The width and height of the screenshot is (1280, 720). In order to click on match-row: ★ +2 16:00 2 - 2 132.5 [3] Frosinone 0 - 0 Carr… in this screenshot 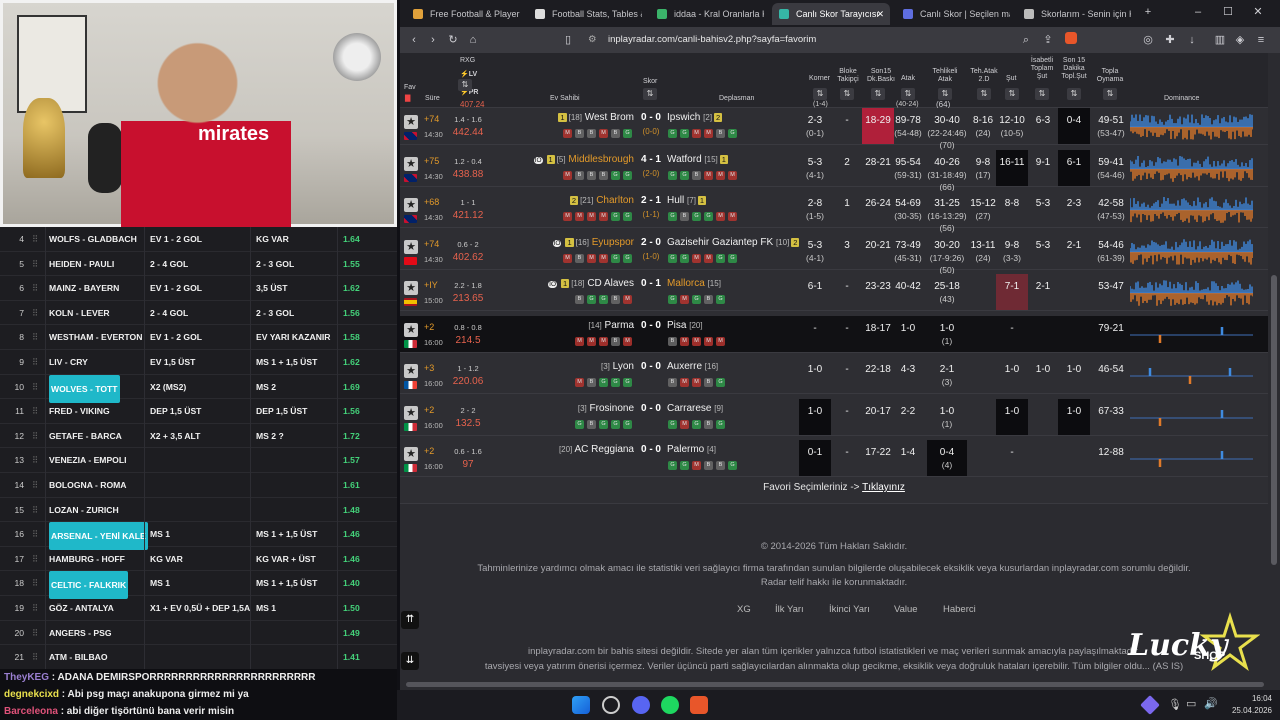, I will do `click(834, 417)`.